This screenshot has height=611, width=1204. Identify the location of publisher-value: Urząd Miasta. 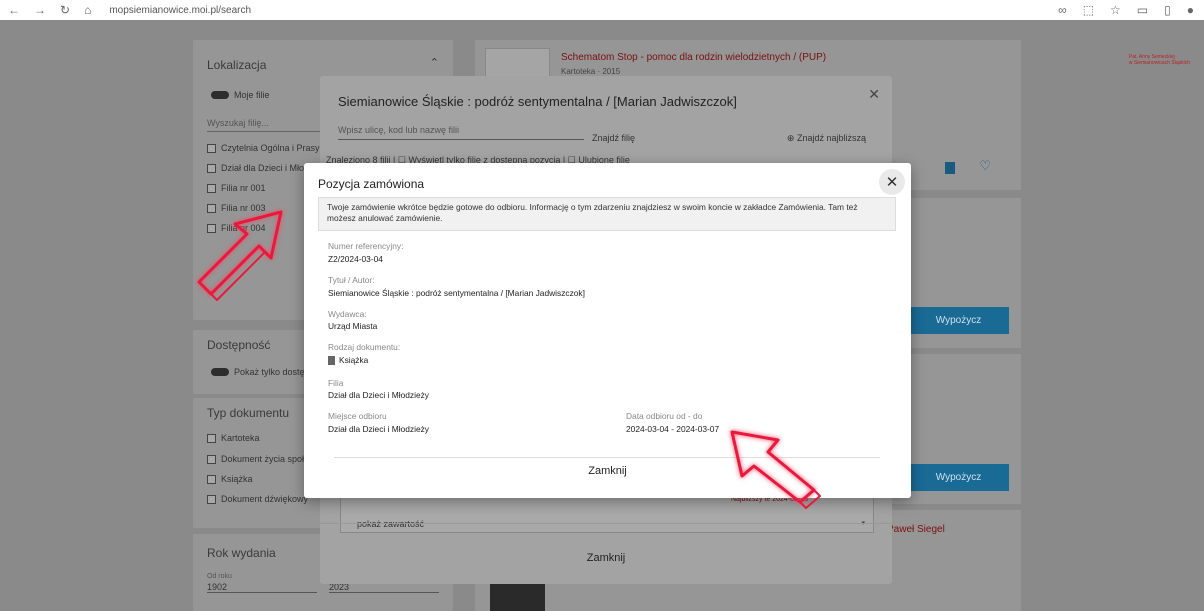
(353, 326).